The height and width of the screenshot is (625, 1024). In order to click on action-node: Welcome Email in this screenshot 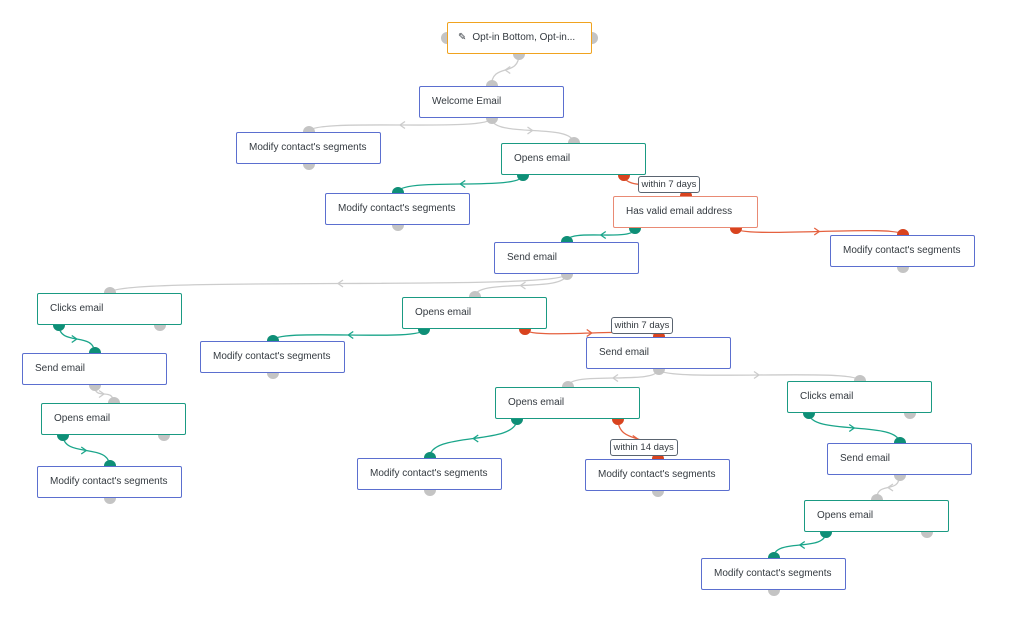, I will do `click(491, 102)`.